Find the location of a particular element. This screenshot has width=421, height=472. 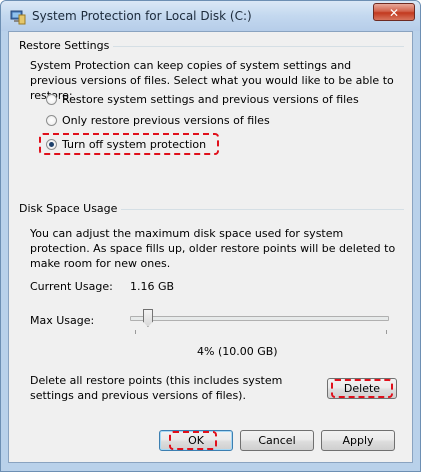

disk-space-title: Disk Space Usage is located at coordinates (70, 208).